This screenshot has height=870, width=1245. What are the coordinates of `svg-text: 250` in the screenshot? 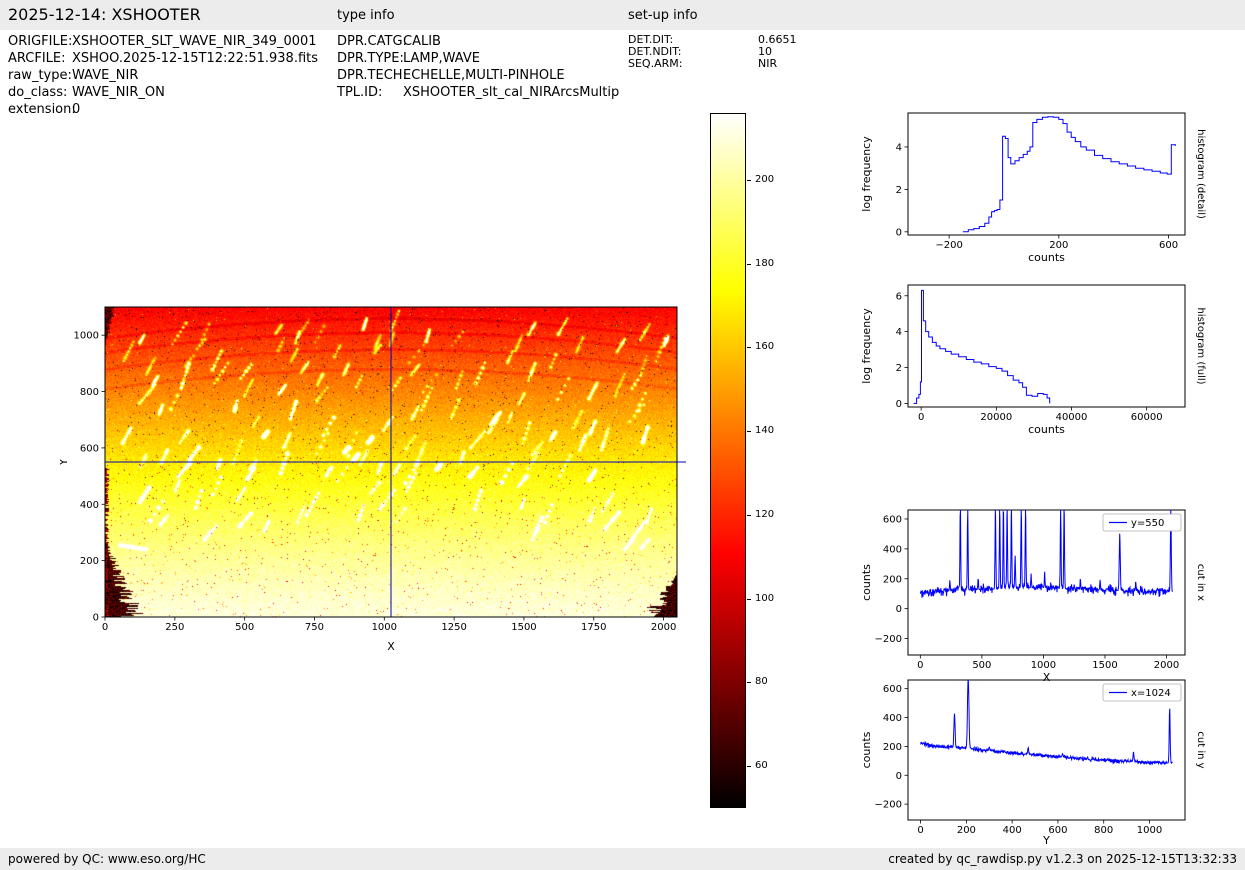 It's located at (174, 627).